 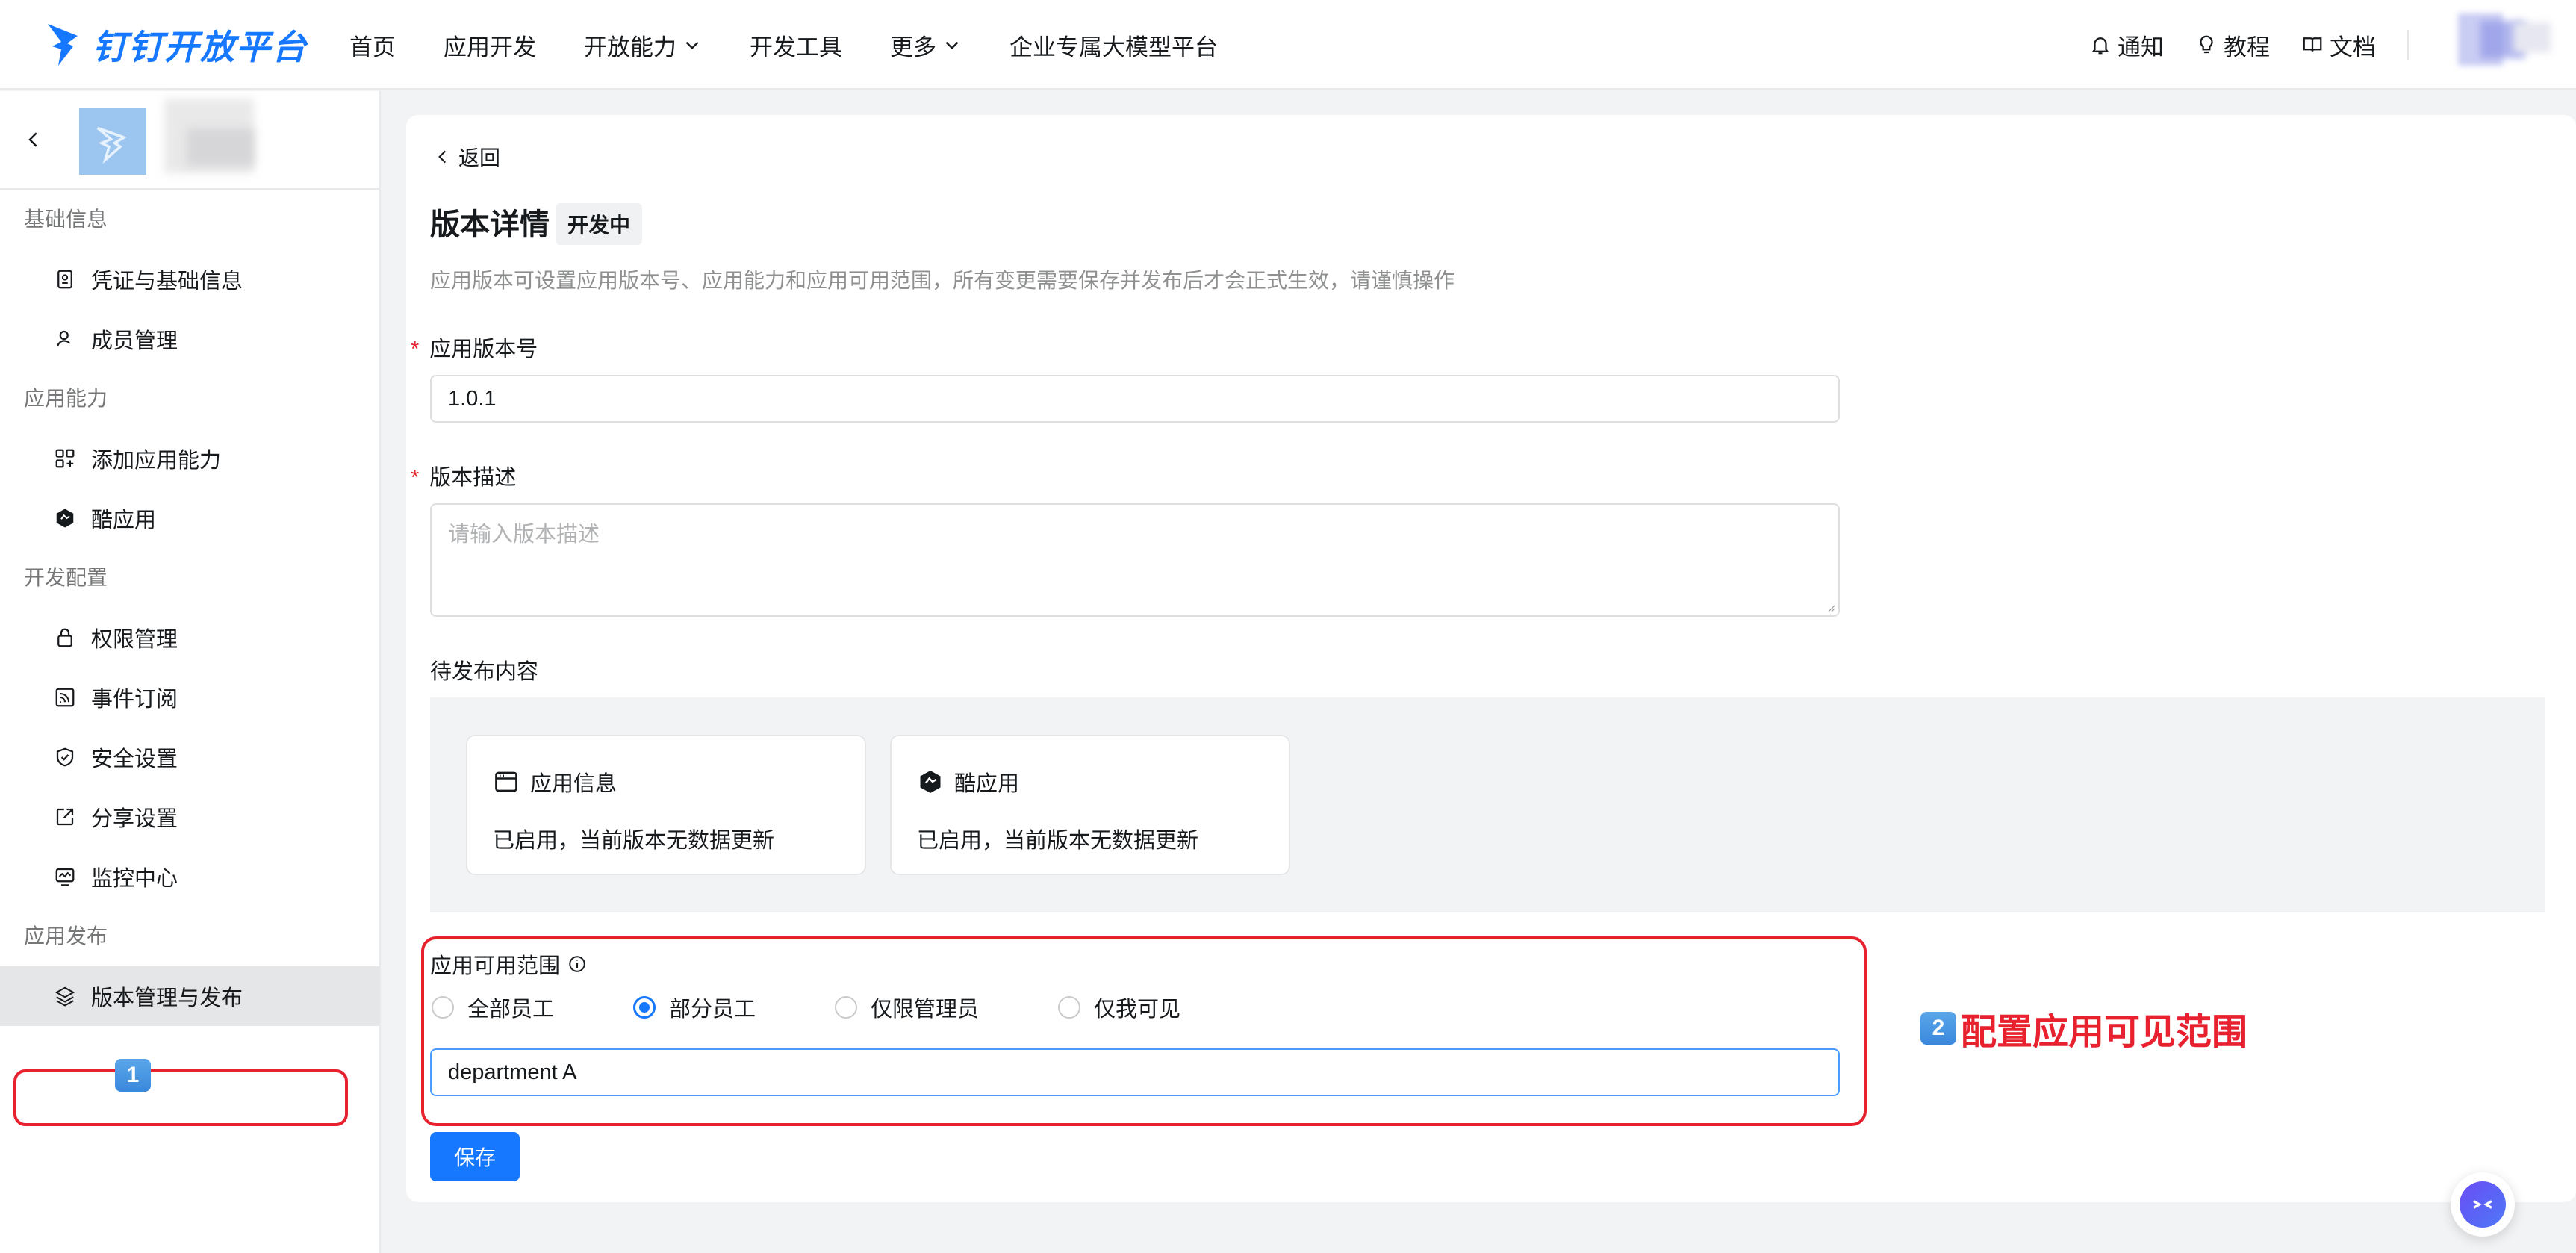 I want to click on docs-link: 文档, so click(x=2338, y=45).